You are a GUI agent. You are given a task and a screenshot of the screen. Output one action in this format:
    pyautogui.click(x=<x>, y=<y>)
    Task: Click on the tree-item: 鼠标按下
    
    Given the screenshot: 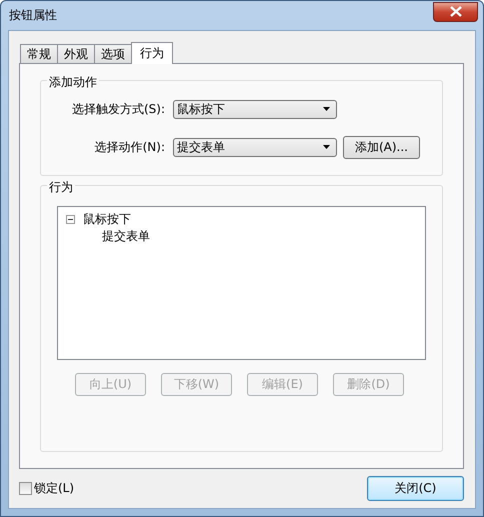 What is the action you would take?
    pyautogui.click(x=107, y=219)
    